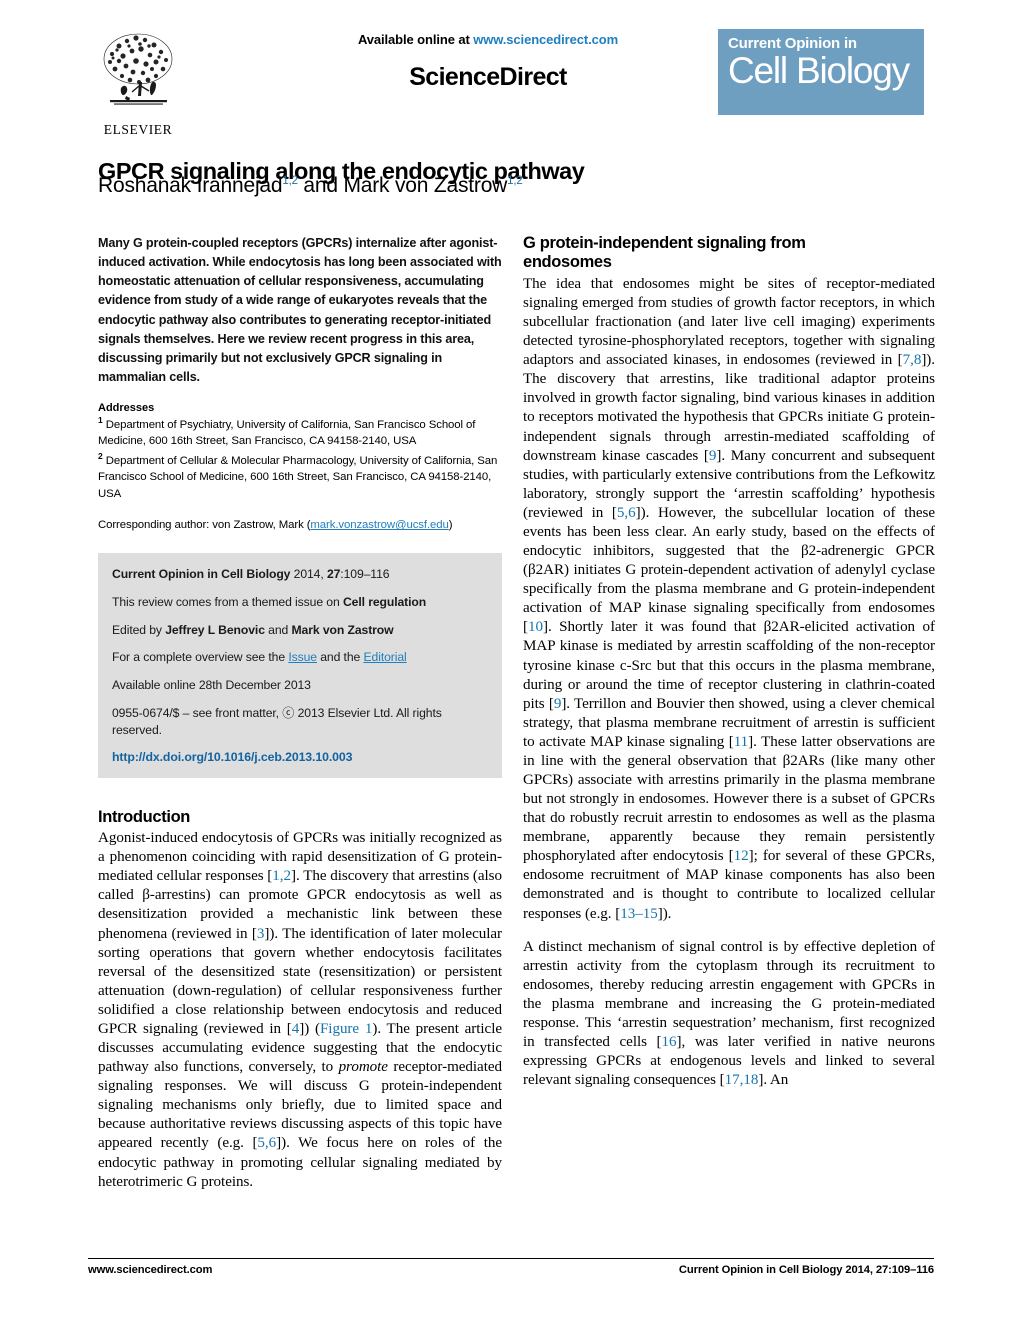 The width and height of the screenshot is (1020, 1323). I want to click on overview-middle: and the, so click(340, 657).